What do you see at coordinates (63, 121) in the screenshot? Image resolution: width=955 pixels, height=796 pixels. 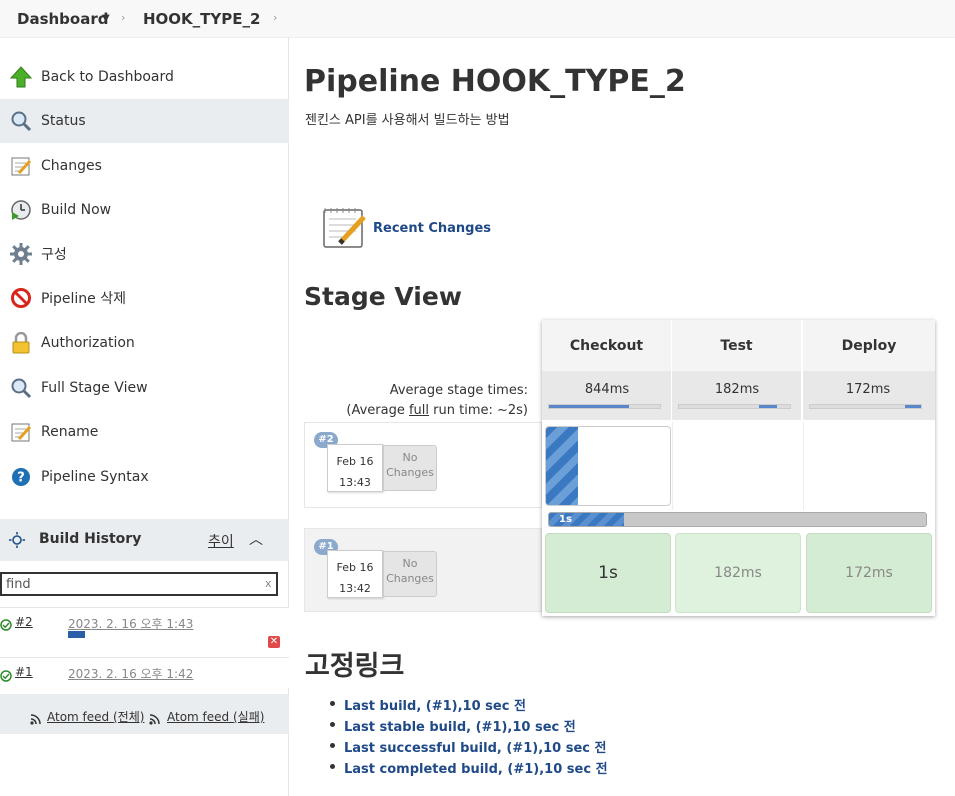 I see `sidebar-item-label: Status` at bounding box center [63, 121].